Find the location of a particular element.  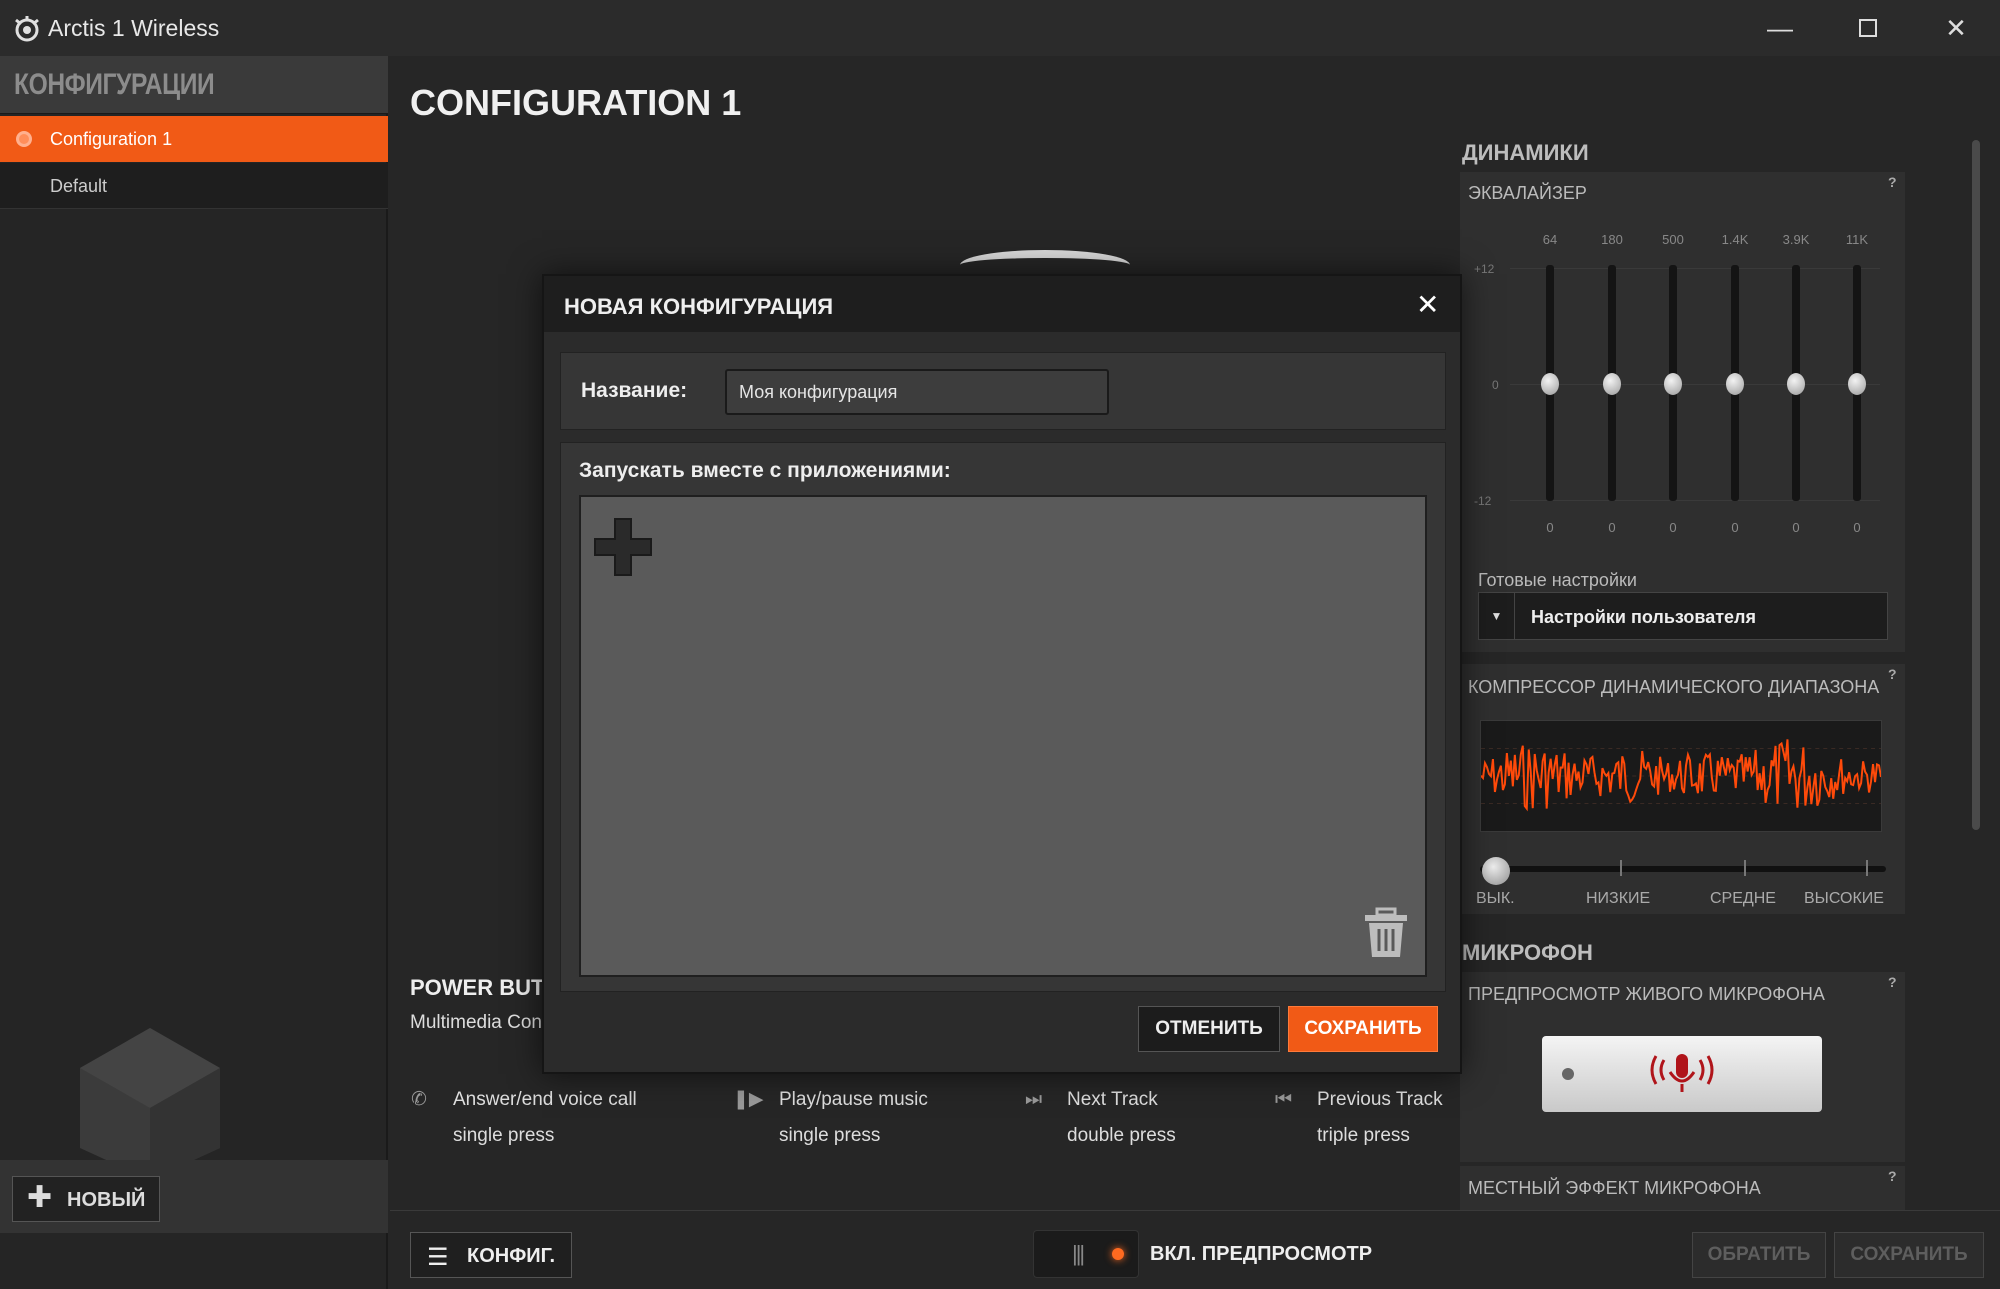

name-label: Название: is located at coordinates (634, 390).